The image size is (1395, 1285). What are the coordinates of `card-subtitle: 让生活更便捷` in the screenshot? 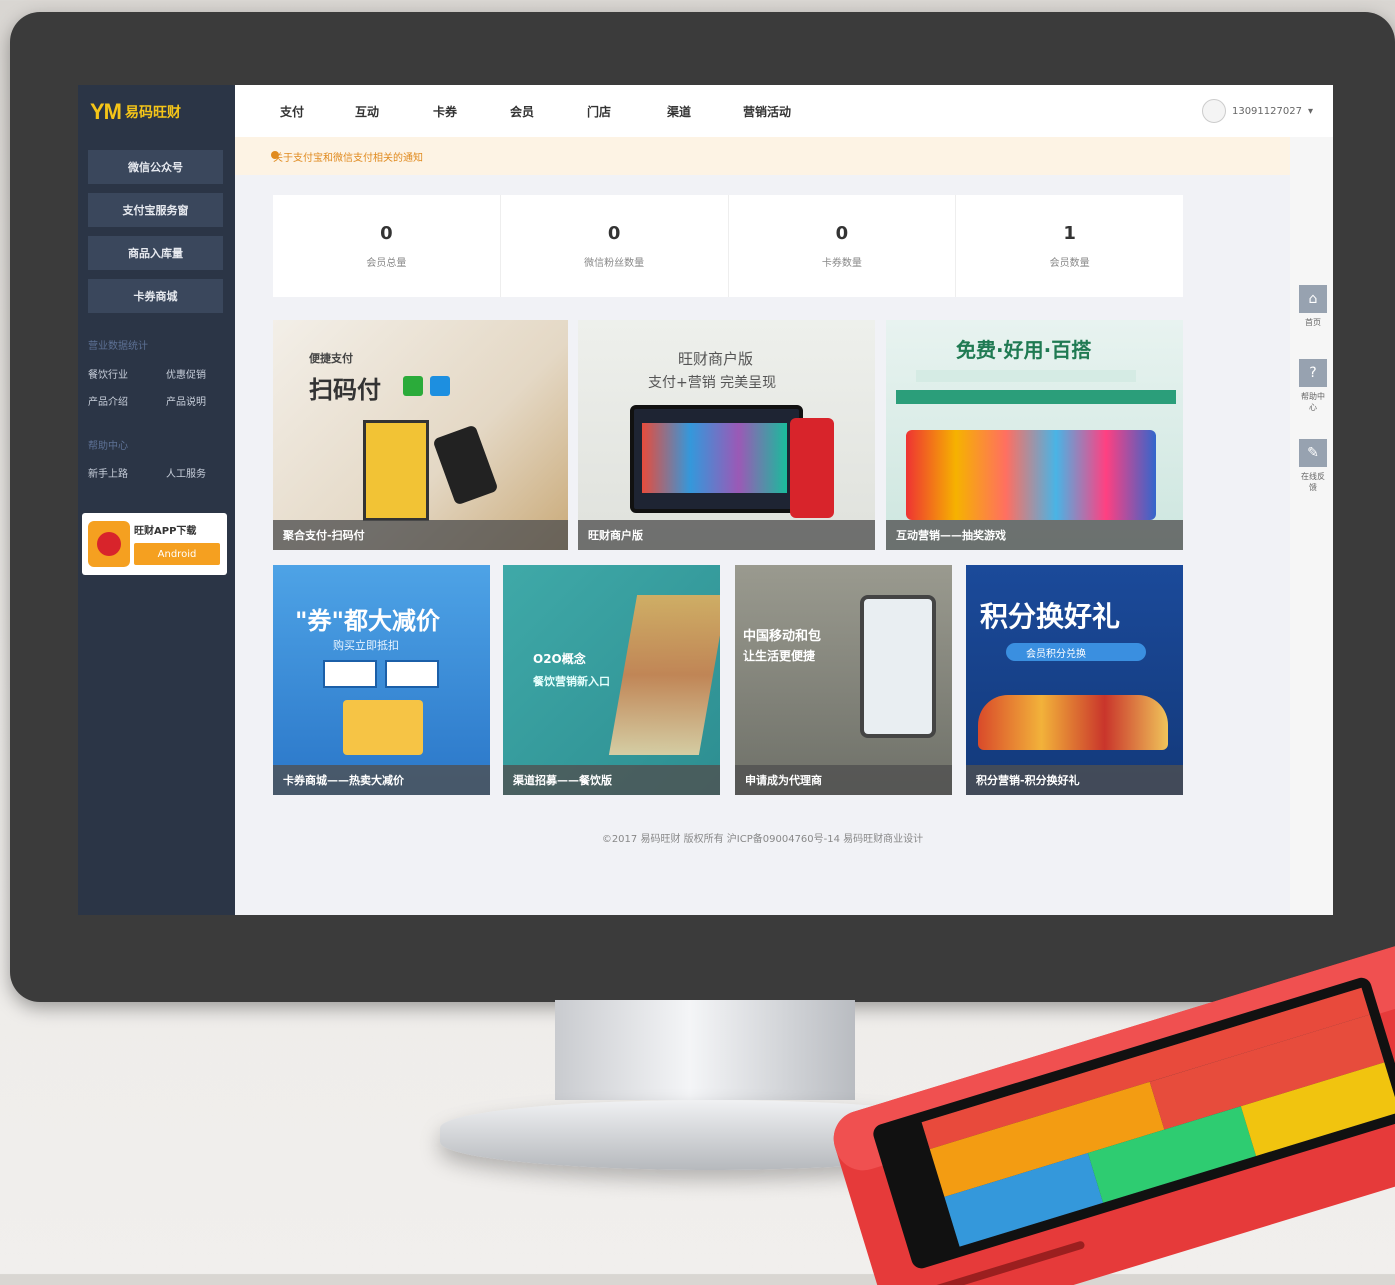 It's located at (779, 656).